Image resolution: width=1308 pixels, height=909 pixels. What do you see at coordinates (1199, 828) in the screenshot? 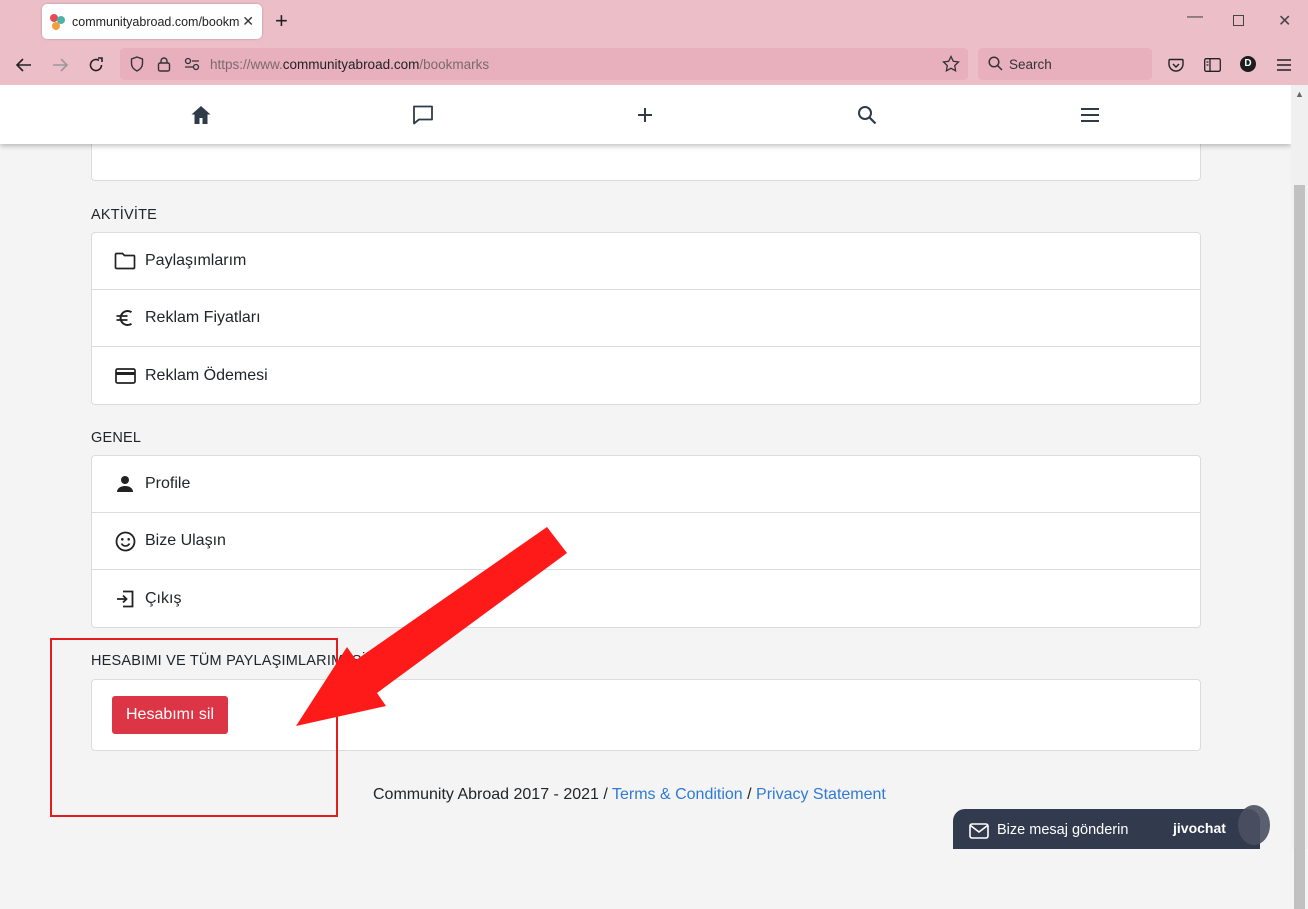
I see `chat-brand-logo: jivochat` at bounding box center [1199, 828].